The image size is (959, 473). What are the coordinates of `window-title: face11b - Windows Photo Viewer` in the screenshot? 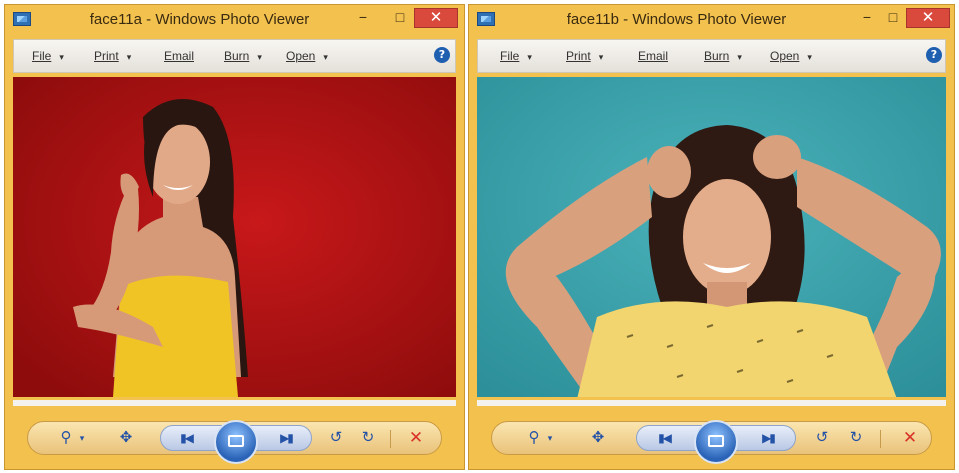 It's located at (676, 19).